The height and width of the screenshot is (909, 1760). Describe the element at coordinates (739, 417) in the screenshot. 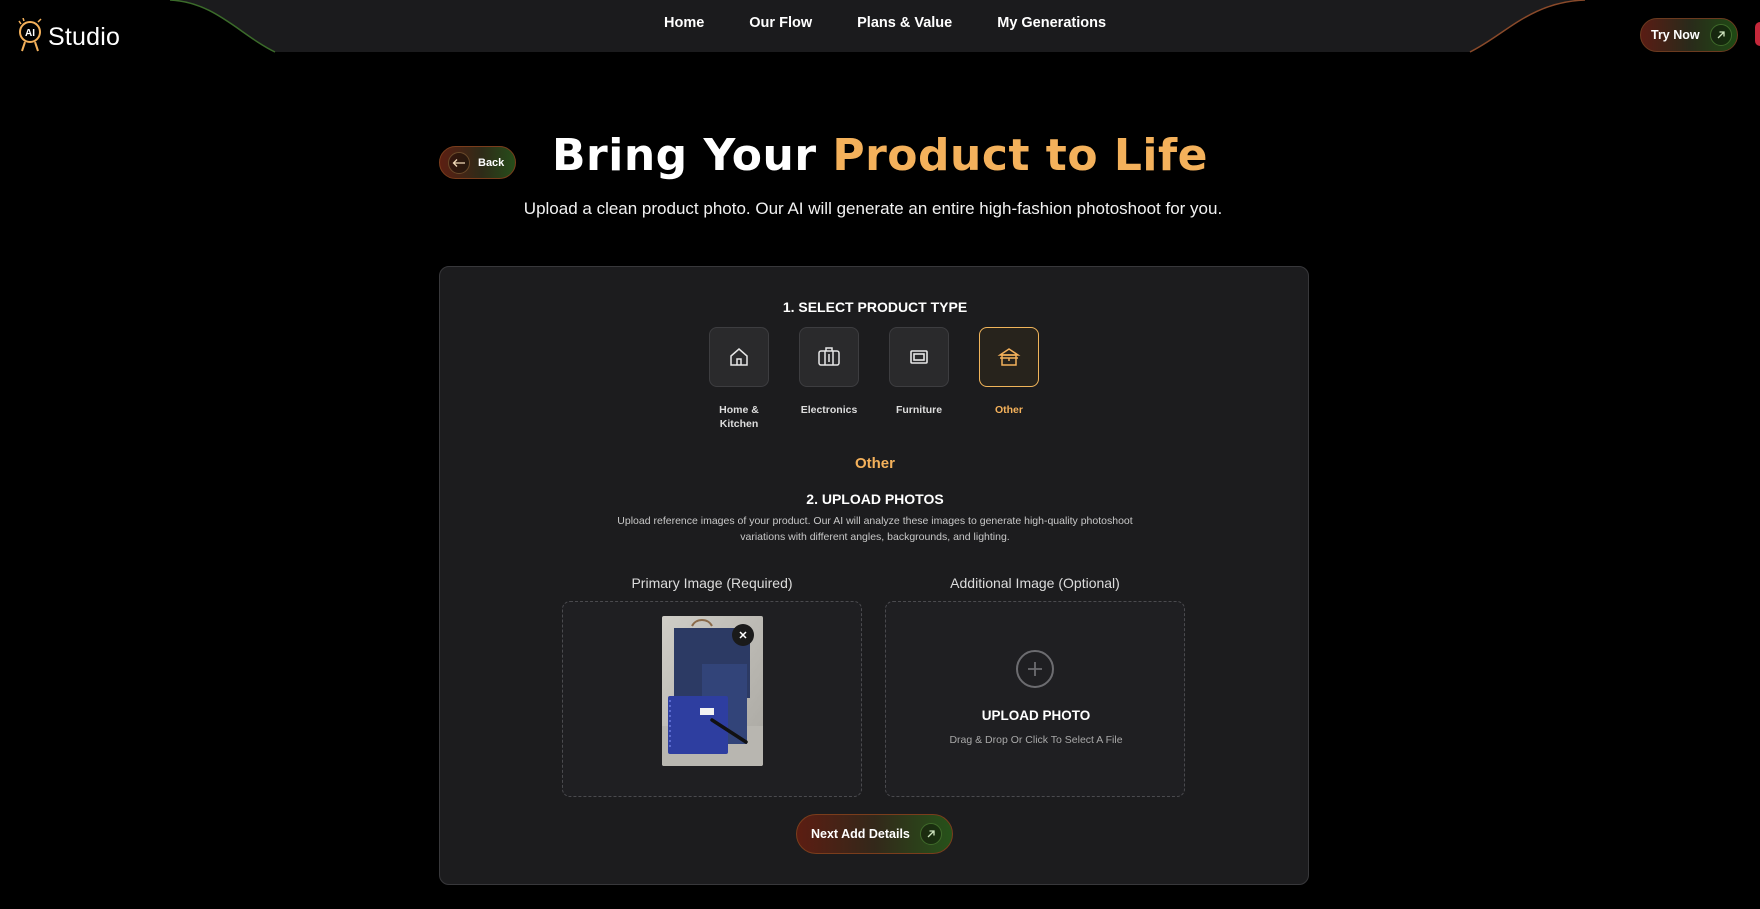

I see `product-type-label: Home & Kitchen` at that location.